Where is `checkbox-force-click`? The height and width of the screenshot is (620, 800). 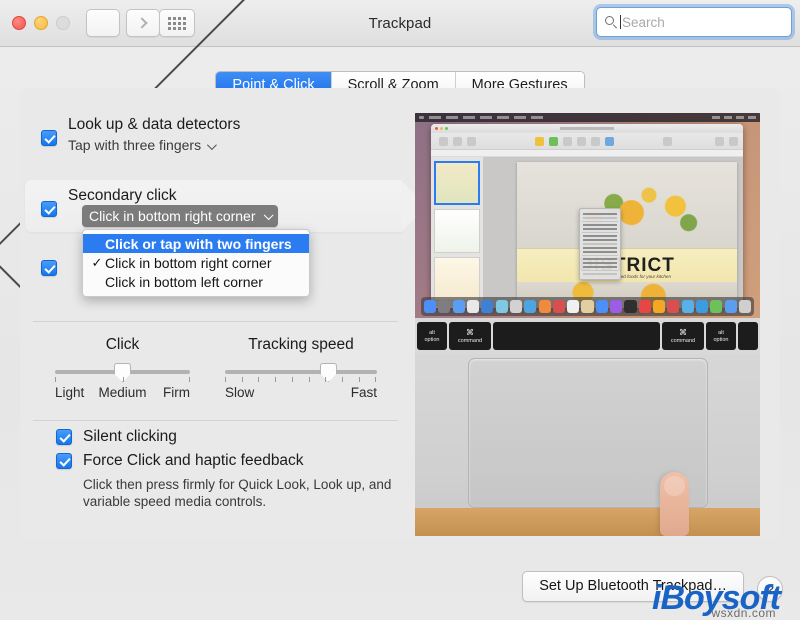 checkbox-force-click is located at coordinates (64, 461).